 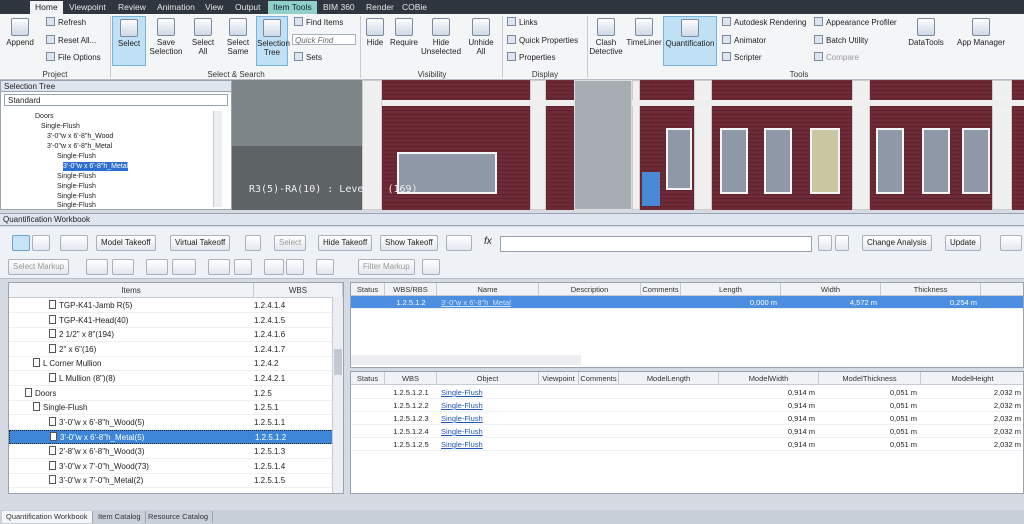 I want to click on grid-header: ModelLength, so click(x=669, y=378).